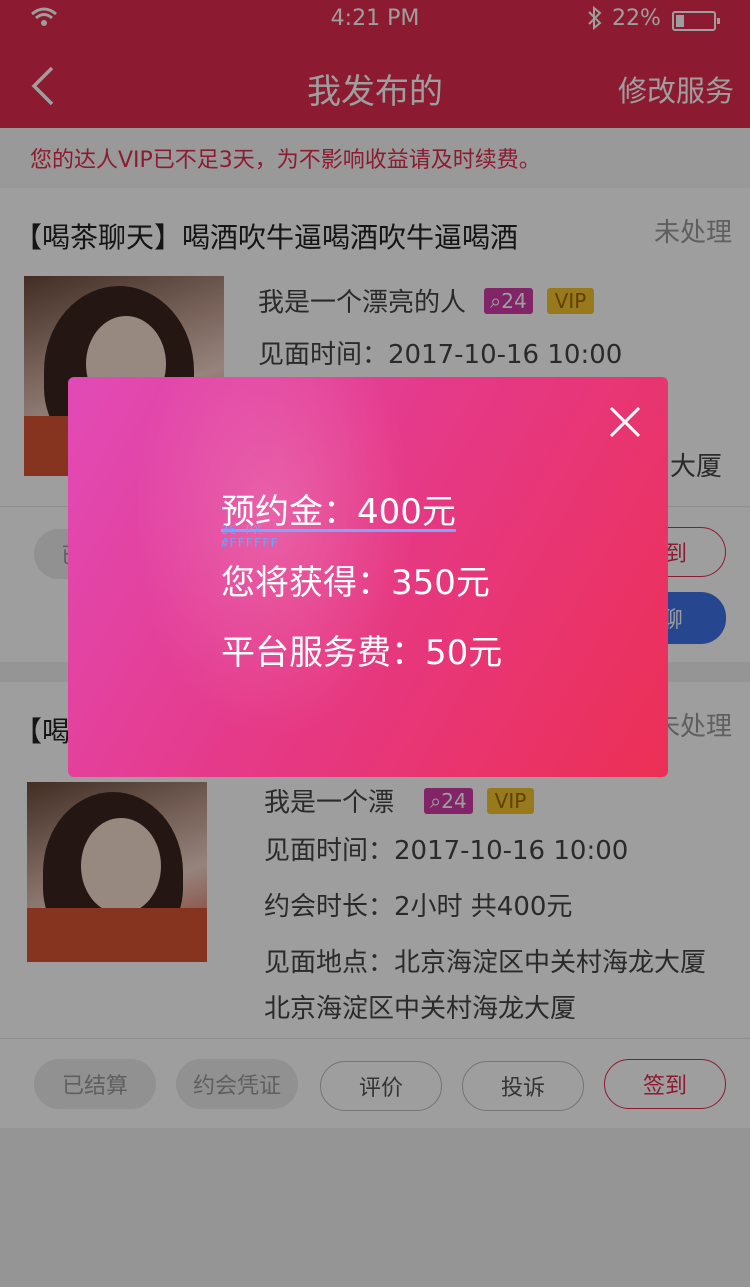 The image size is (750, 1287). I want to click on close-icon, so click(625, 422).